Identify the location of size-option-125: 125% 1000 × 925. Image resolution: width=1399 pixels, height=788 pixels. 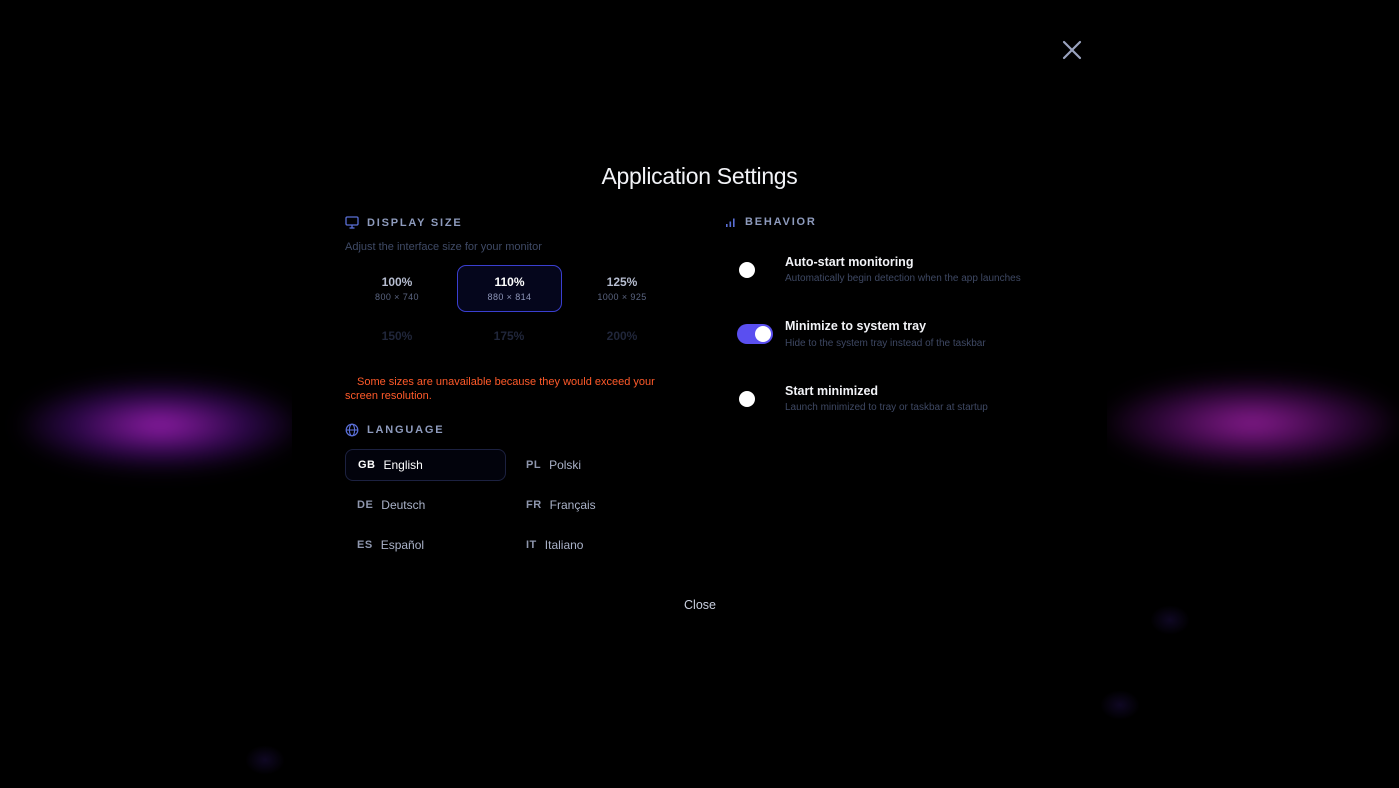
(622, 288).